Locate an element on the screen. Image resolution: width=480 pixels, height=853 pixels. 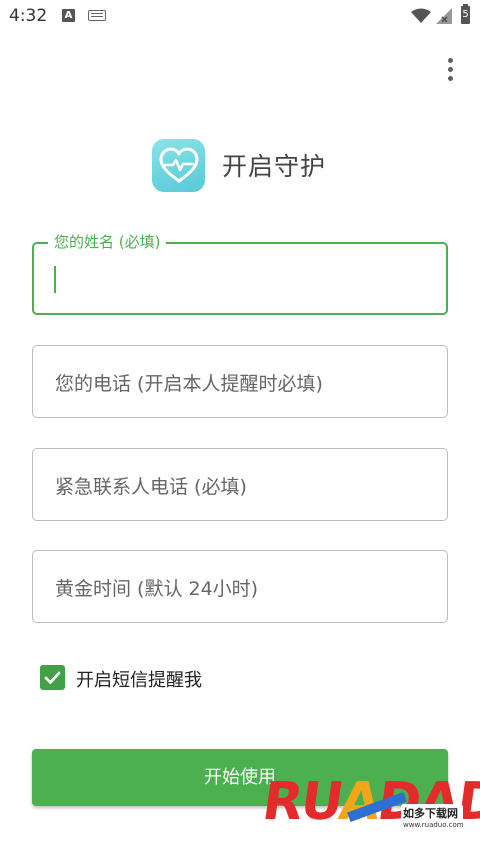
emergency-contact-input: 紧急联系人电话 (必填) is located at coordinates (240, 484).